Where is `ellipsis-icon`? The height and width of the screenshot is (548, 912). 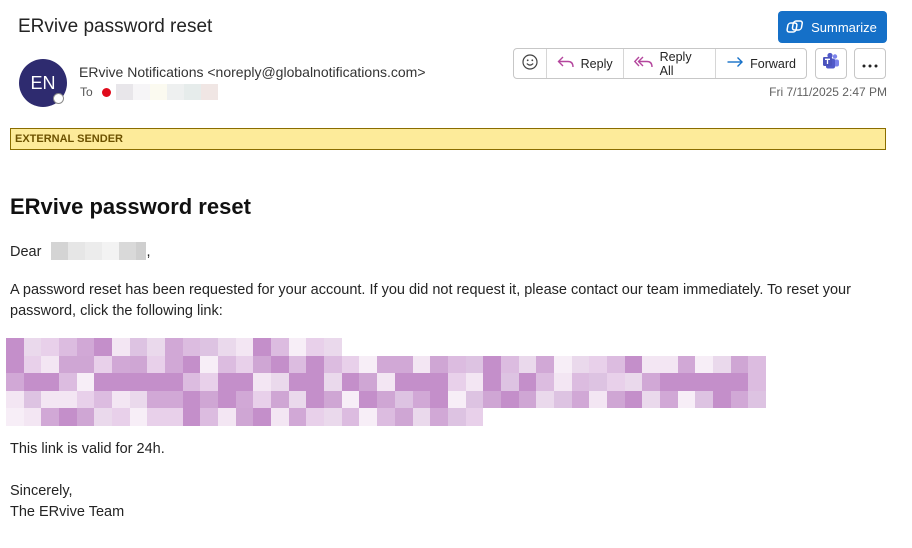
ellipsis-icon is located at coordinates (870, 64).